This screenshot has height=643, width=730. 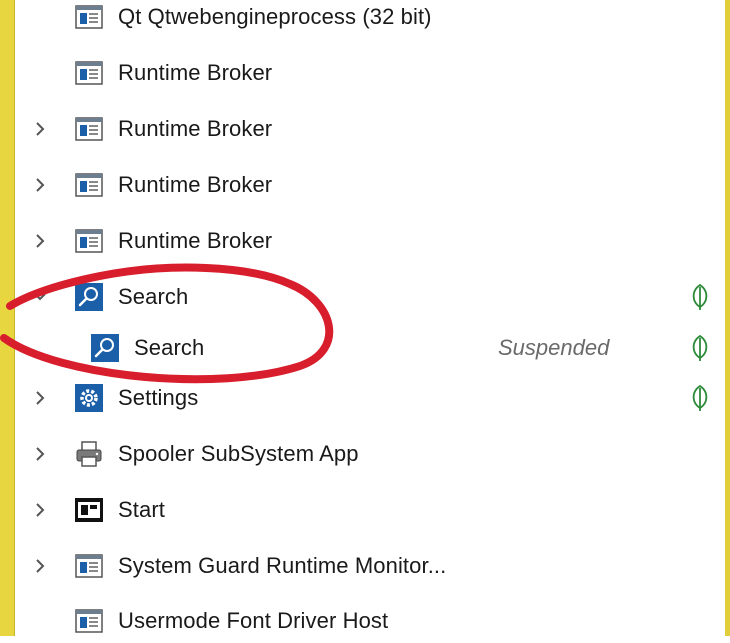 What do you see at coordinates (275, 16) in the screenshot?
I see `process-name: Qt Qtwebengineprocess (32 bit)` at bounding box center [275, 16].